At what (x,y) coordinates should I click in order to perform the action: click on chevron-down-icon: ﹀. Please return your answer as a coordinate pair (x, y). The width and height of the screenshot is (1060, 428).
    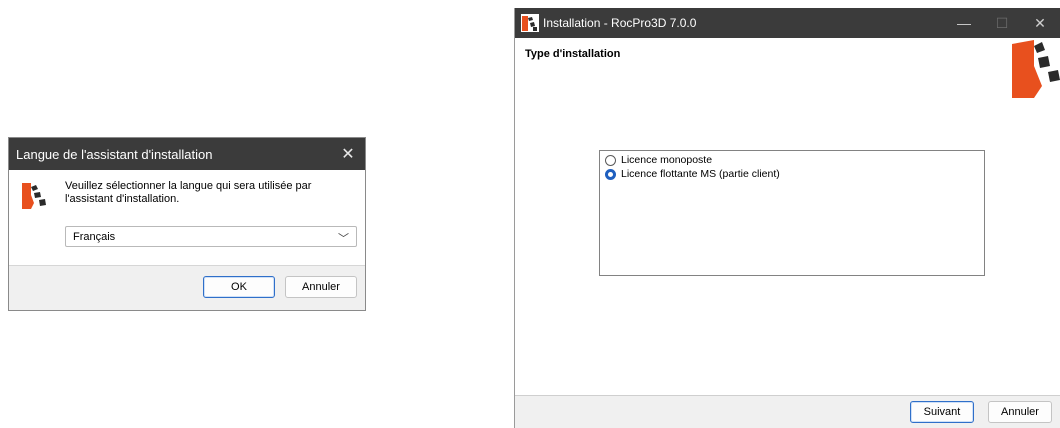
    Looking at the image, I should click on (343, 239).